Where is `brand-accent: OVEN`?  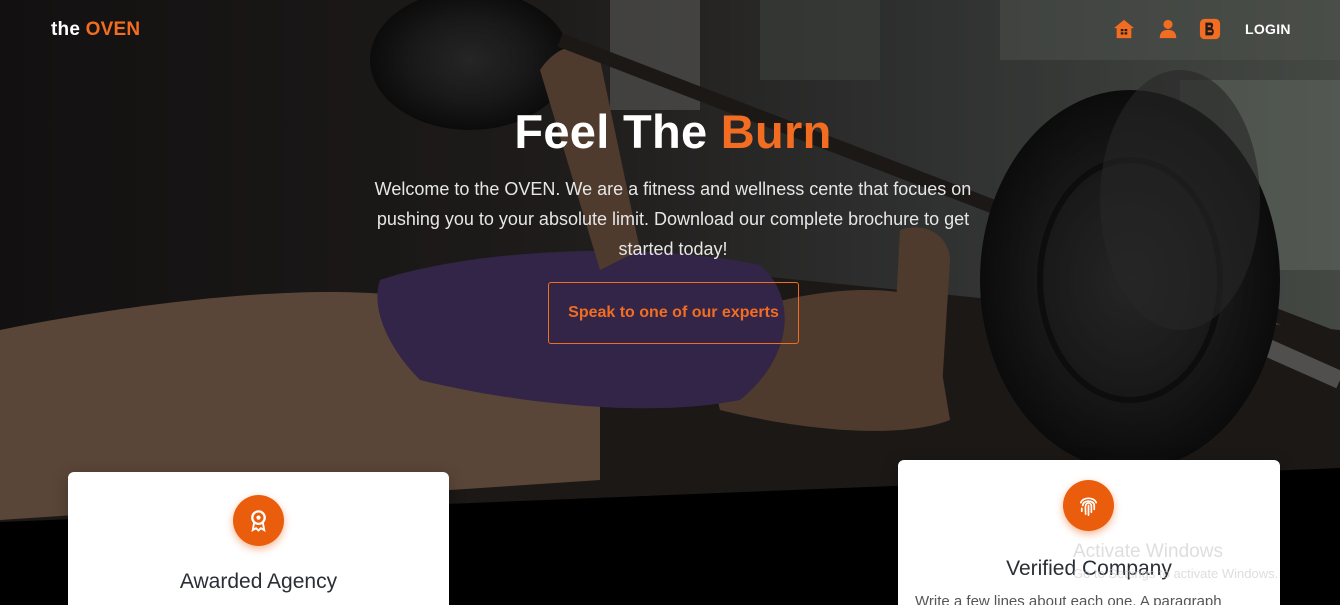
brand-accent: OVEN is located at coordinates (113, 29).